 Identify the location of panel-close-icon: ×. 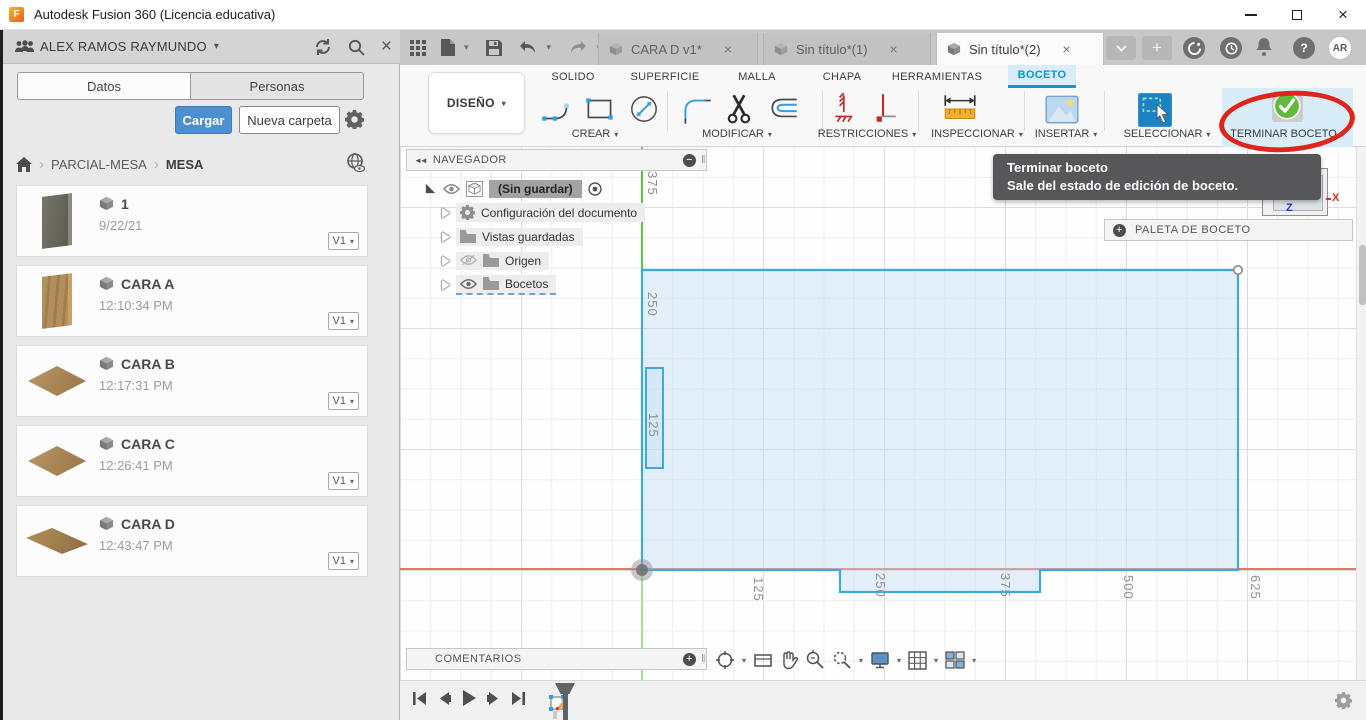
(386, 46).